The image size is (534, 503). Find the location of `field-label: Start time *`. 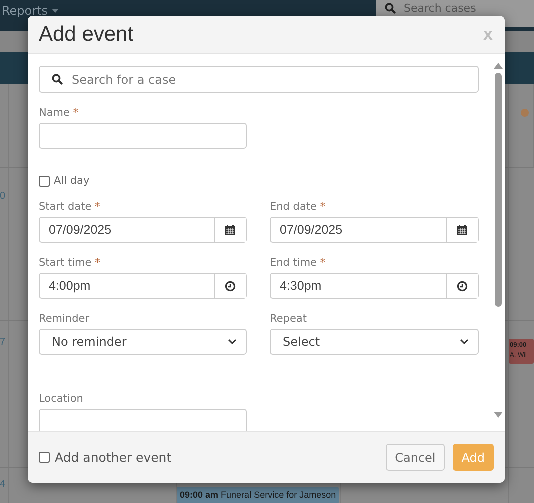

field-label: Start time * is located at coordinates (70, 263).